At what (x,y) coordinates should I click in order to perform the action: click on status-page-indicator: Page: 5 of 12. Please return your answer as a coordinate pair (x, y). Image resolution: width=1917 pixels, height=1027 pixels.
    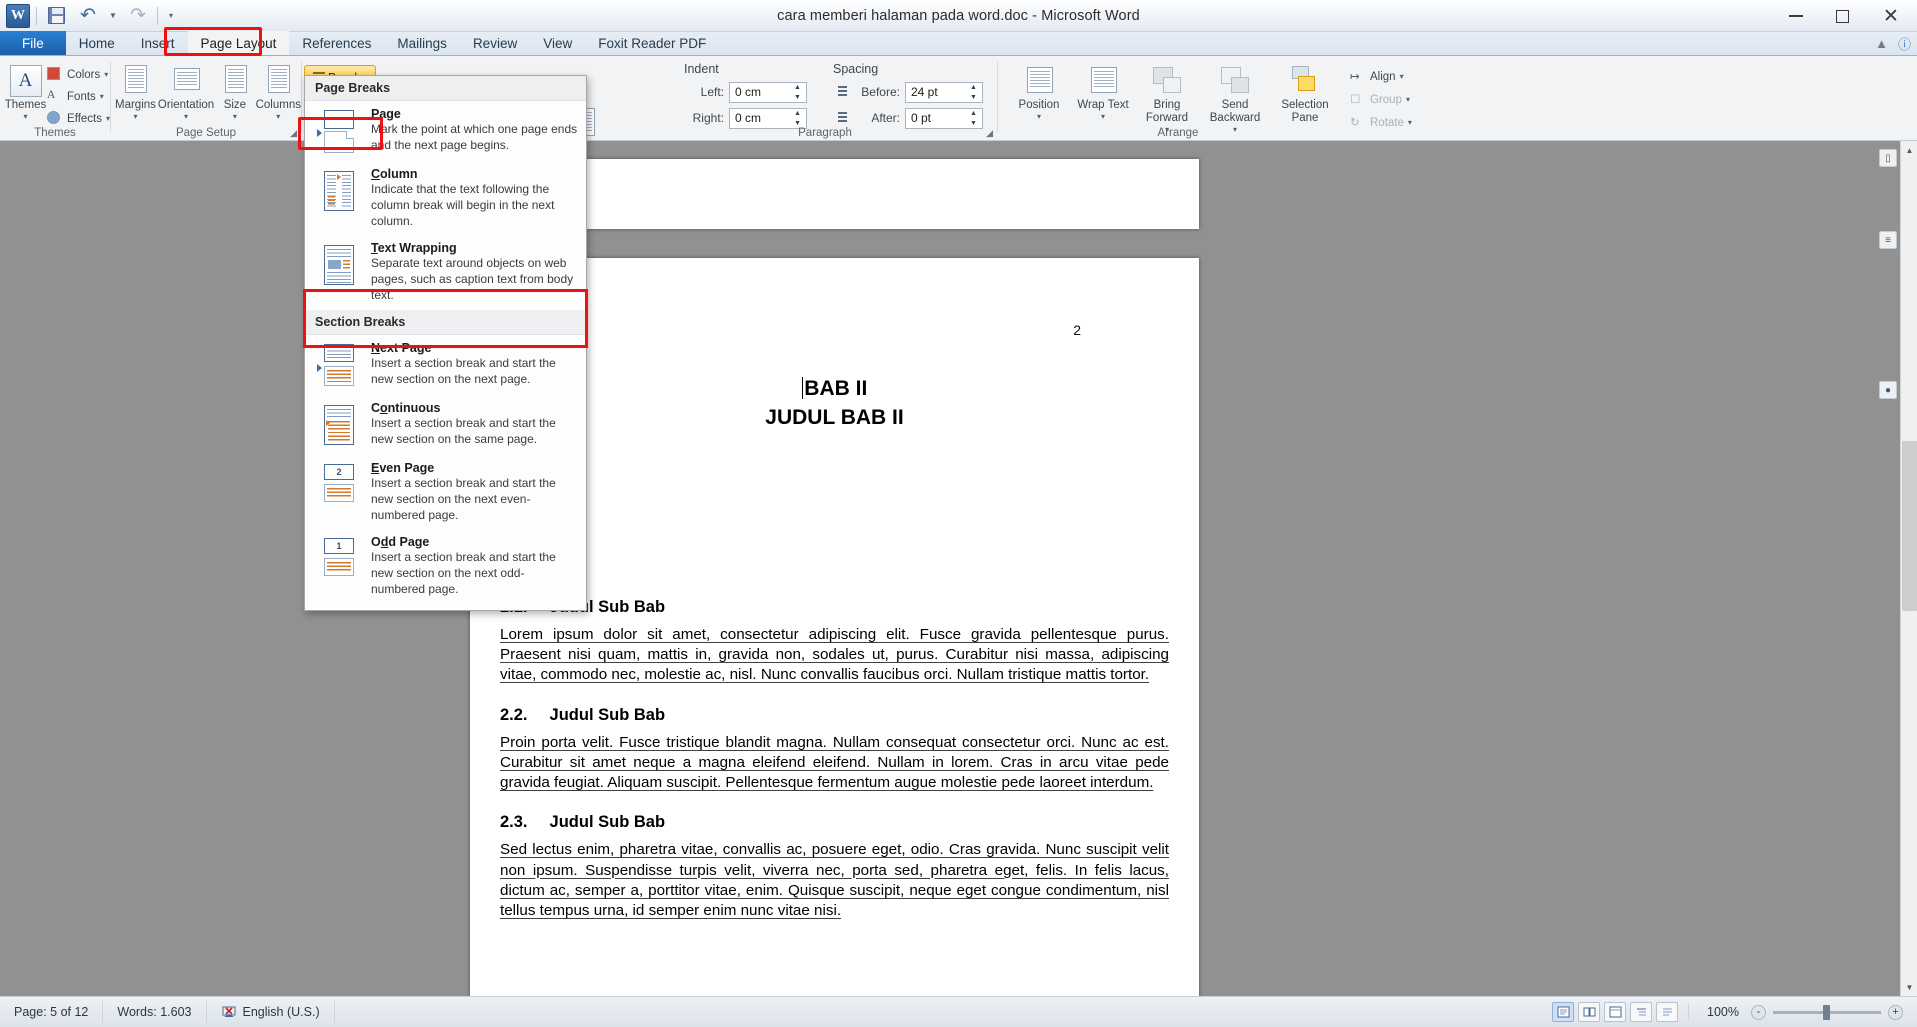
    Looking at the image, I should click on (52, 1012).